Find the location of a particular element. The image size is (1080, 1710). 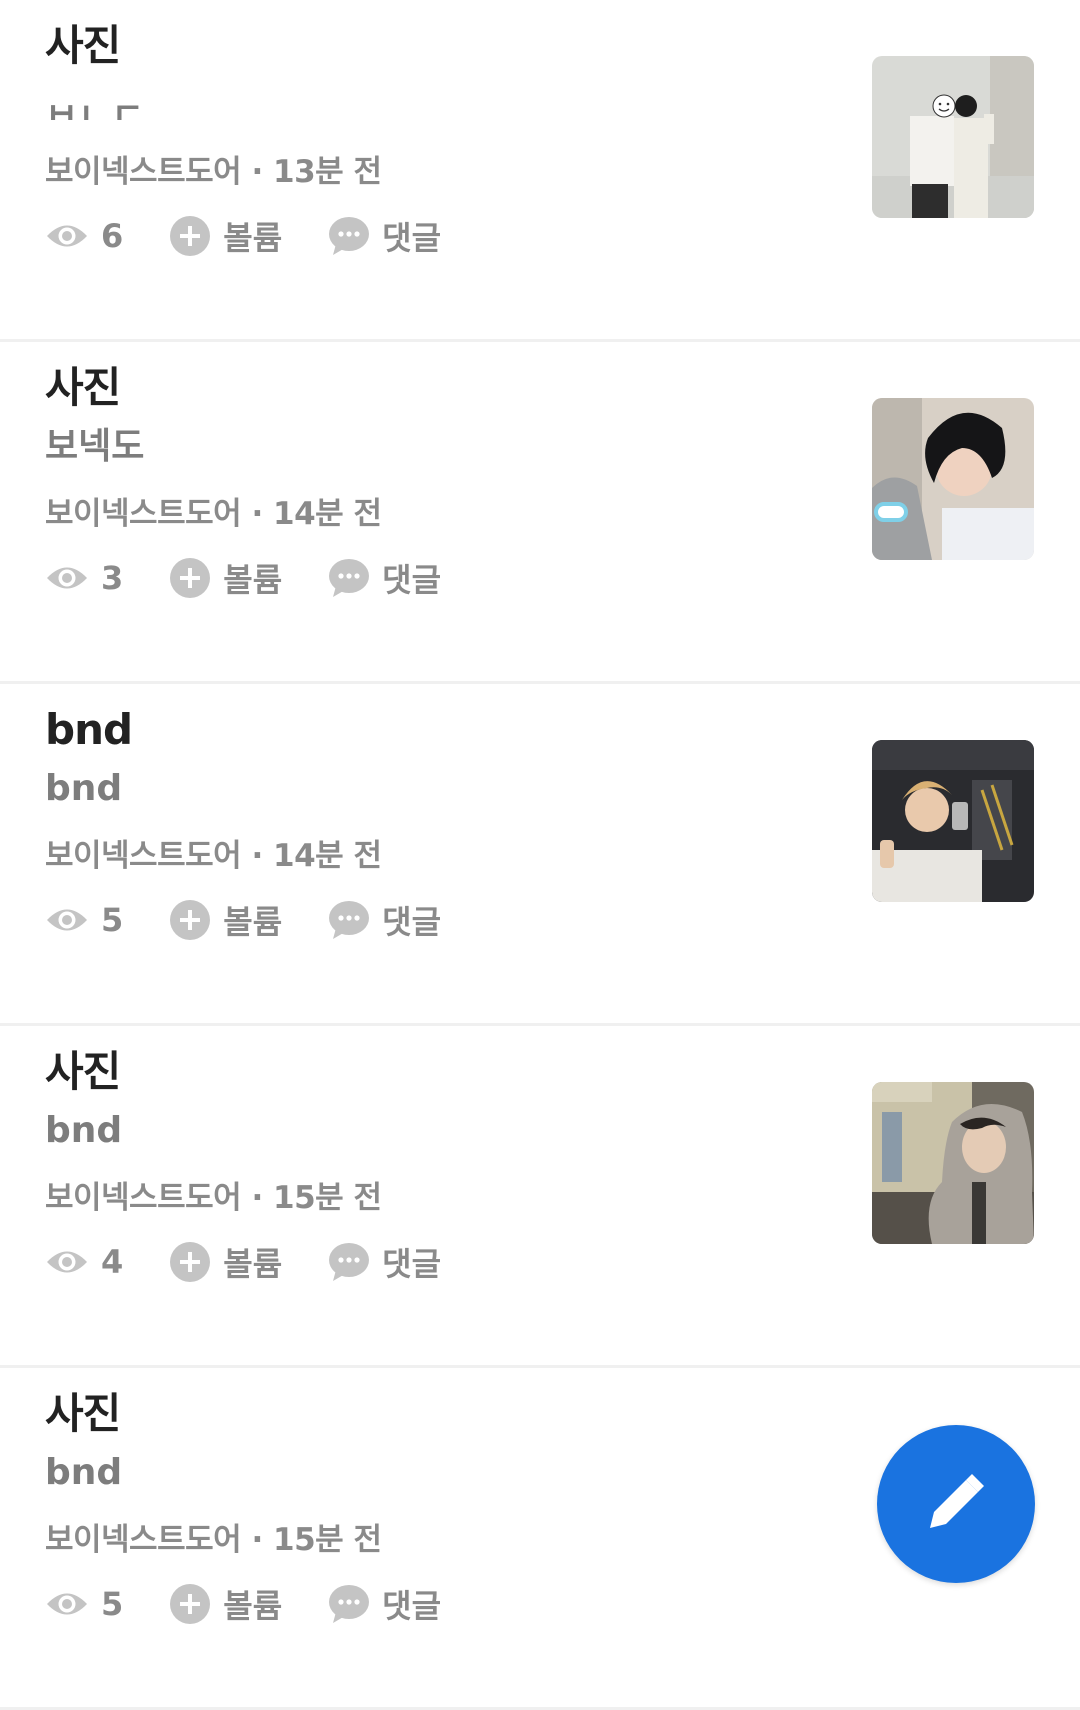

view-count: 3 is located at coordinates (84, 578).